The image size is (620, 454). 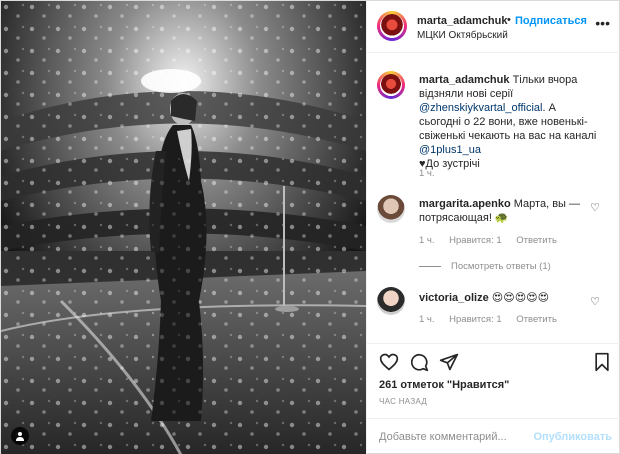 I want to click on author-username: marta_adamchuk, so click(x=462, y=21).